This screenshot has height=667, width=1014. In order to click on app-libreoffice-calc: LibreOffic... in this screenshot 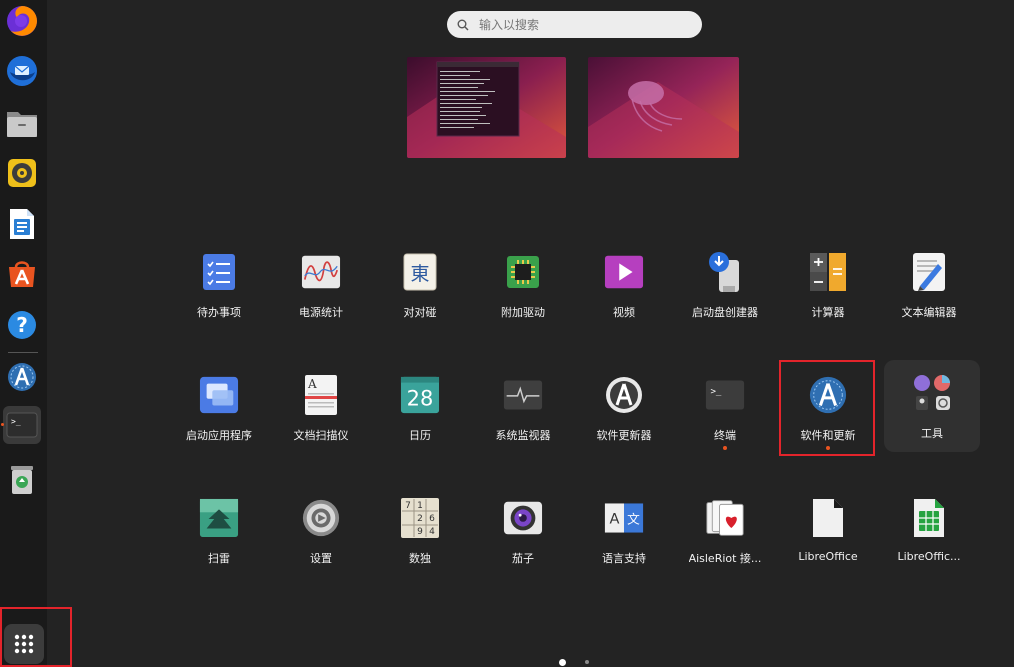, I will do `click(929, 531)`.